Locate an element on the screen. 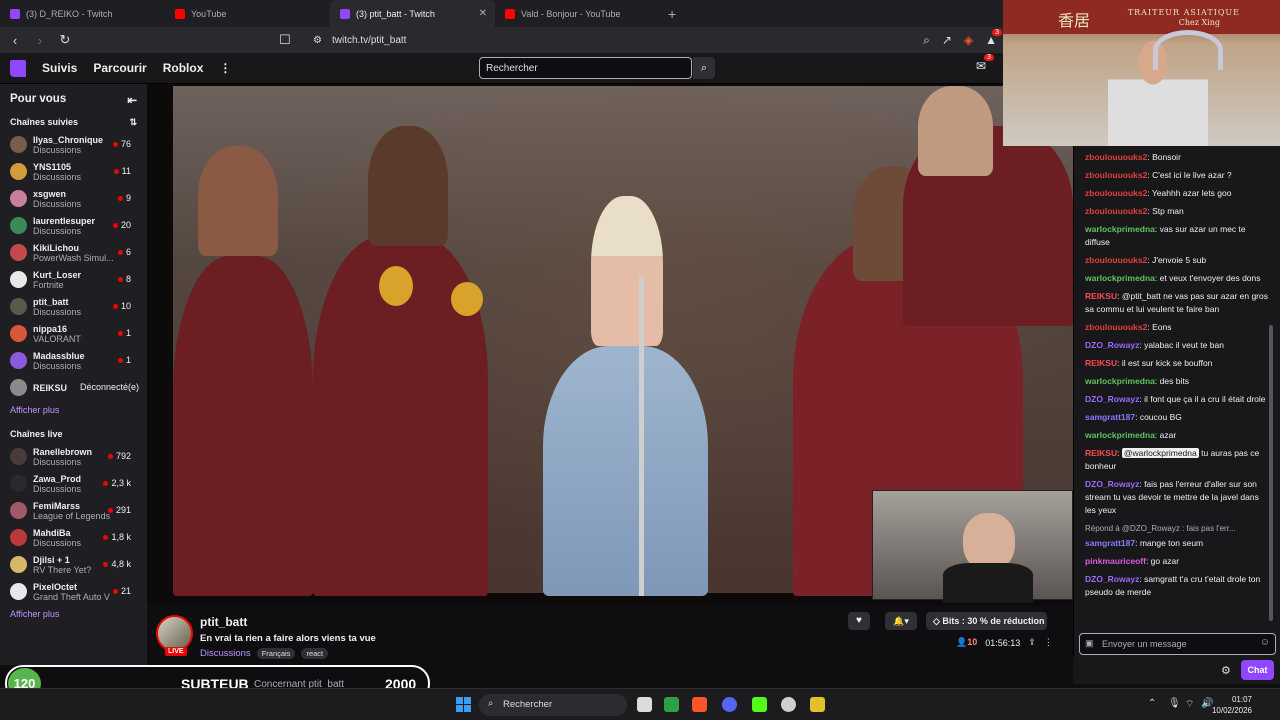 Image resolution: width=1280 pixels, height=720 pixels. sidebar-channel: laurentlesuper Discussions 20 is located at coordinates (73, 225).